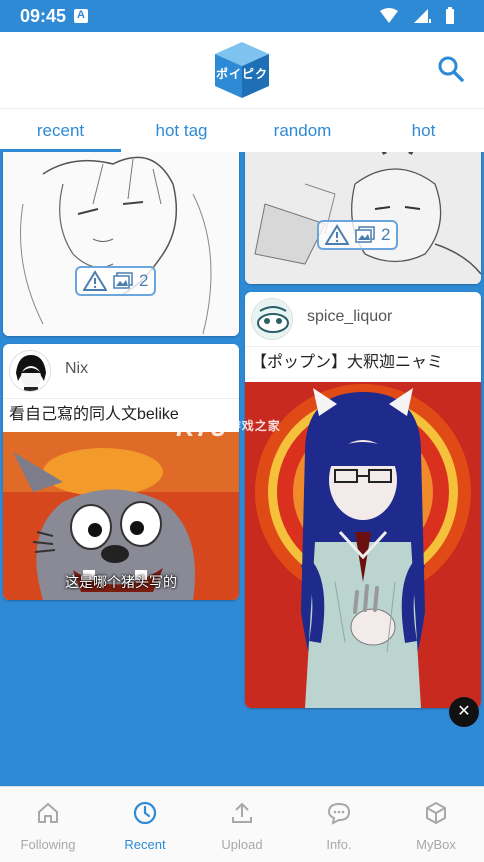 The image size is (484, 862). I want to click on bottom-navigation: Following Recent Upload Info. MyBox, so click(242, 824).